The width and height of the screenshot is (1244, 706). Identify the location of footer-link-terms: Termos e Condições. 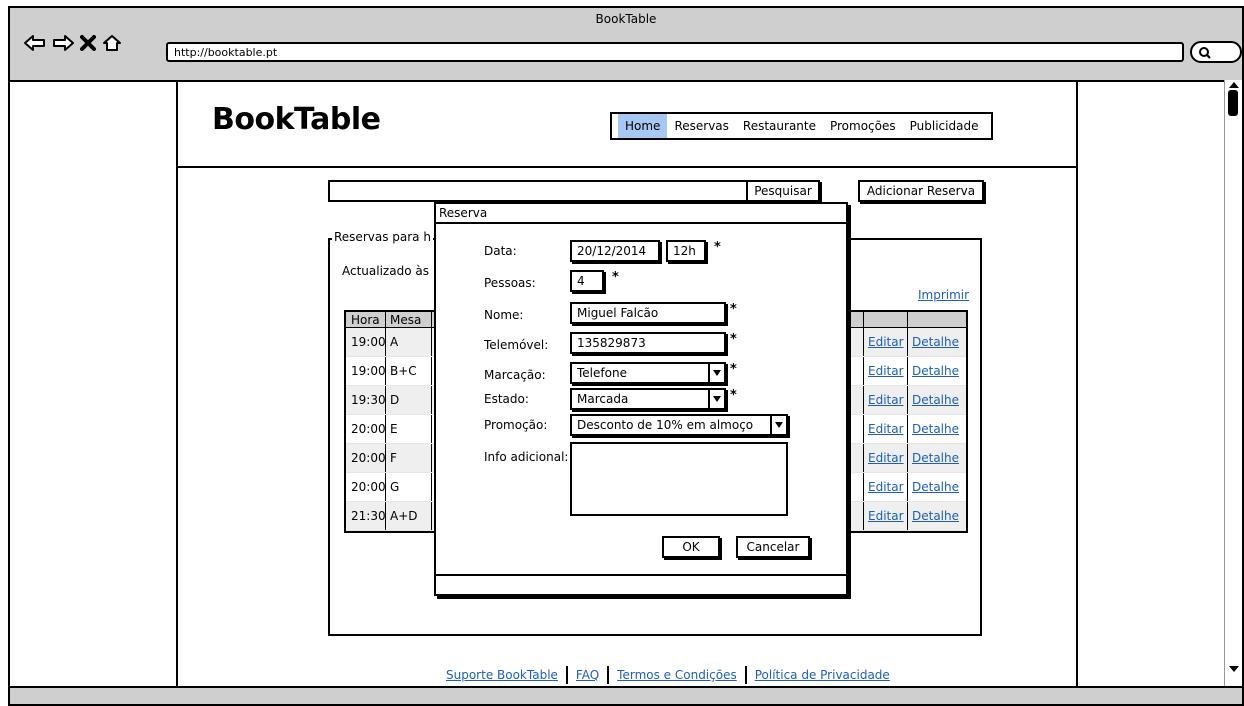
(677, 675).